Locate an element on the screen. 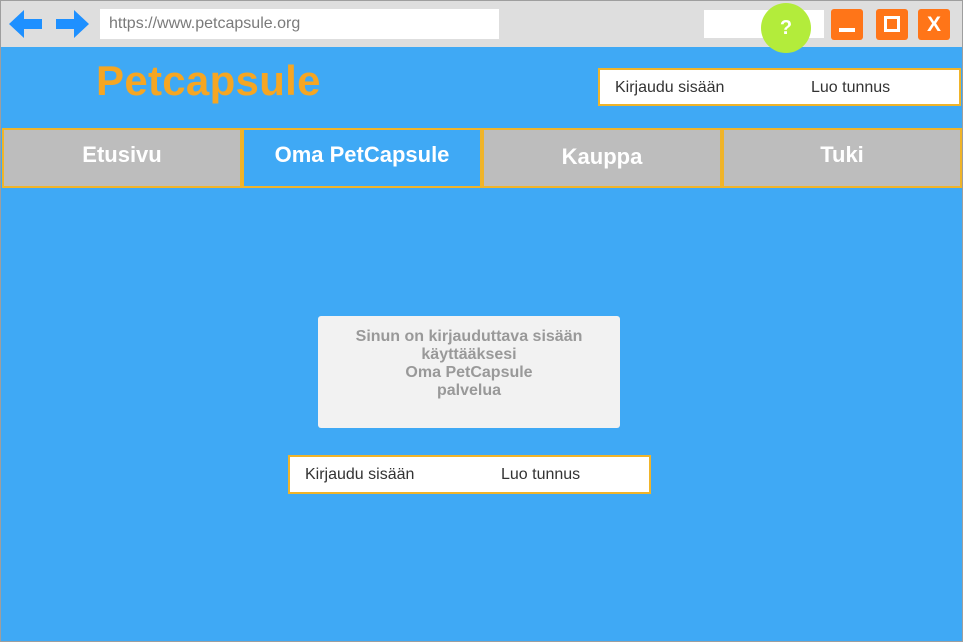 Image resolution: width=966 pixels, height=644 pixels. notice-line: Oma PetCapsule is located at coordinates (469, 372).